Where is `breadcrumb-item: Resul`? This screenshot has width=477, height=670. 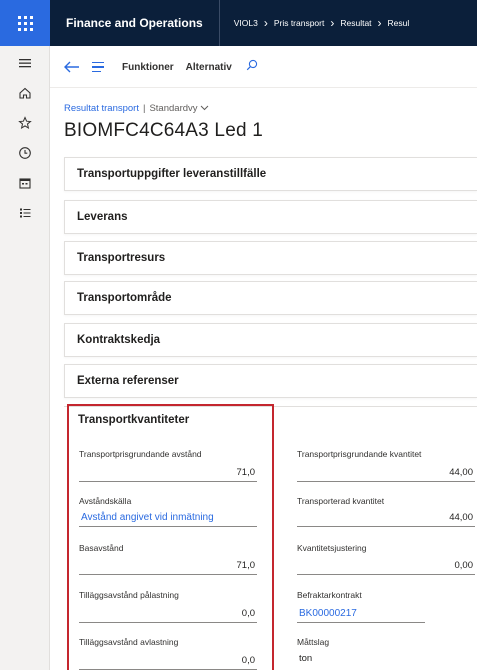 breadcrumb-item: Resul is located at coordinates (399, 23).